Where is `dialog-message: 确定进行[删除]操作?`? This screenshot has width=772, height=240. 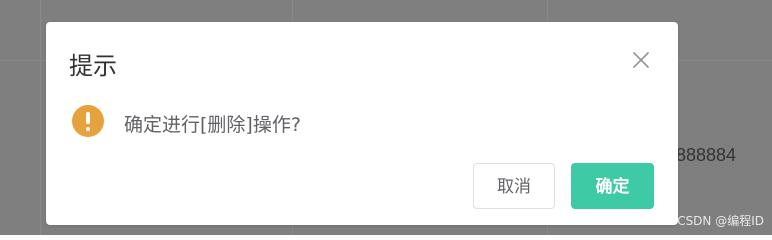
dialog-message: 确定进行[删除]操作? is located at coordinates (212, 125).